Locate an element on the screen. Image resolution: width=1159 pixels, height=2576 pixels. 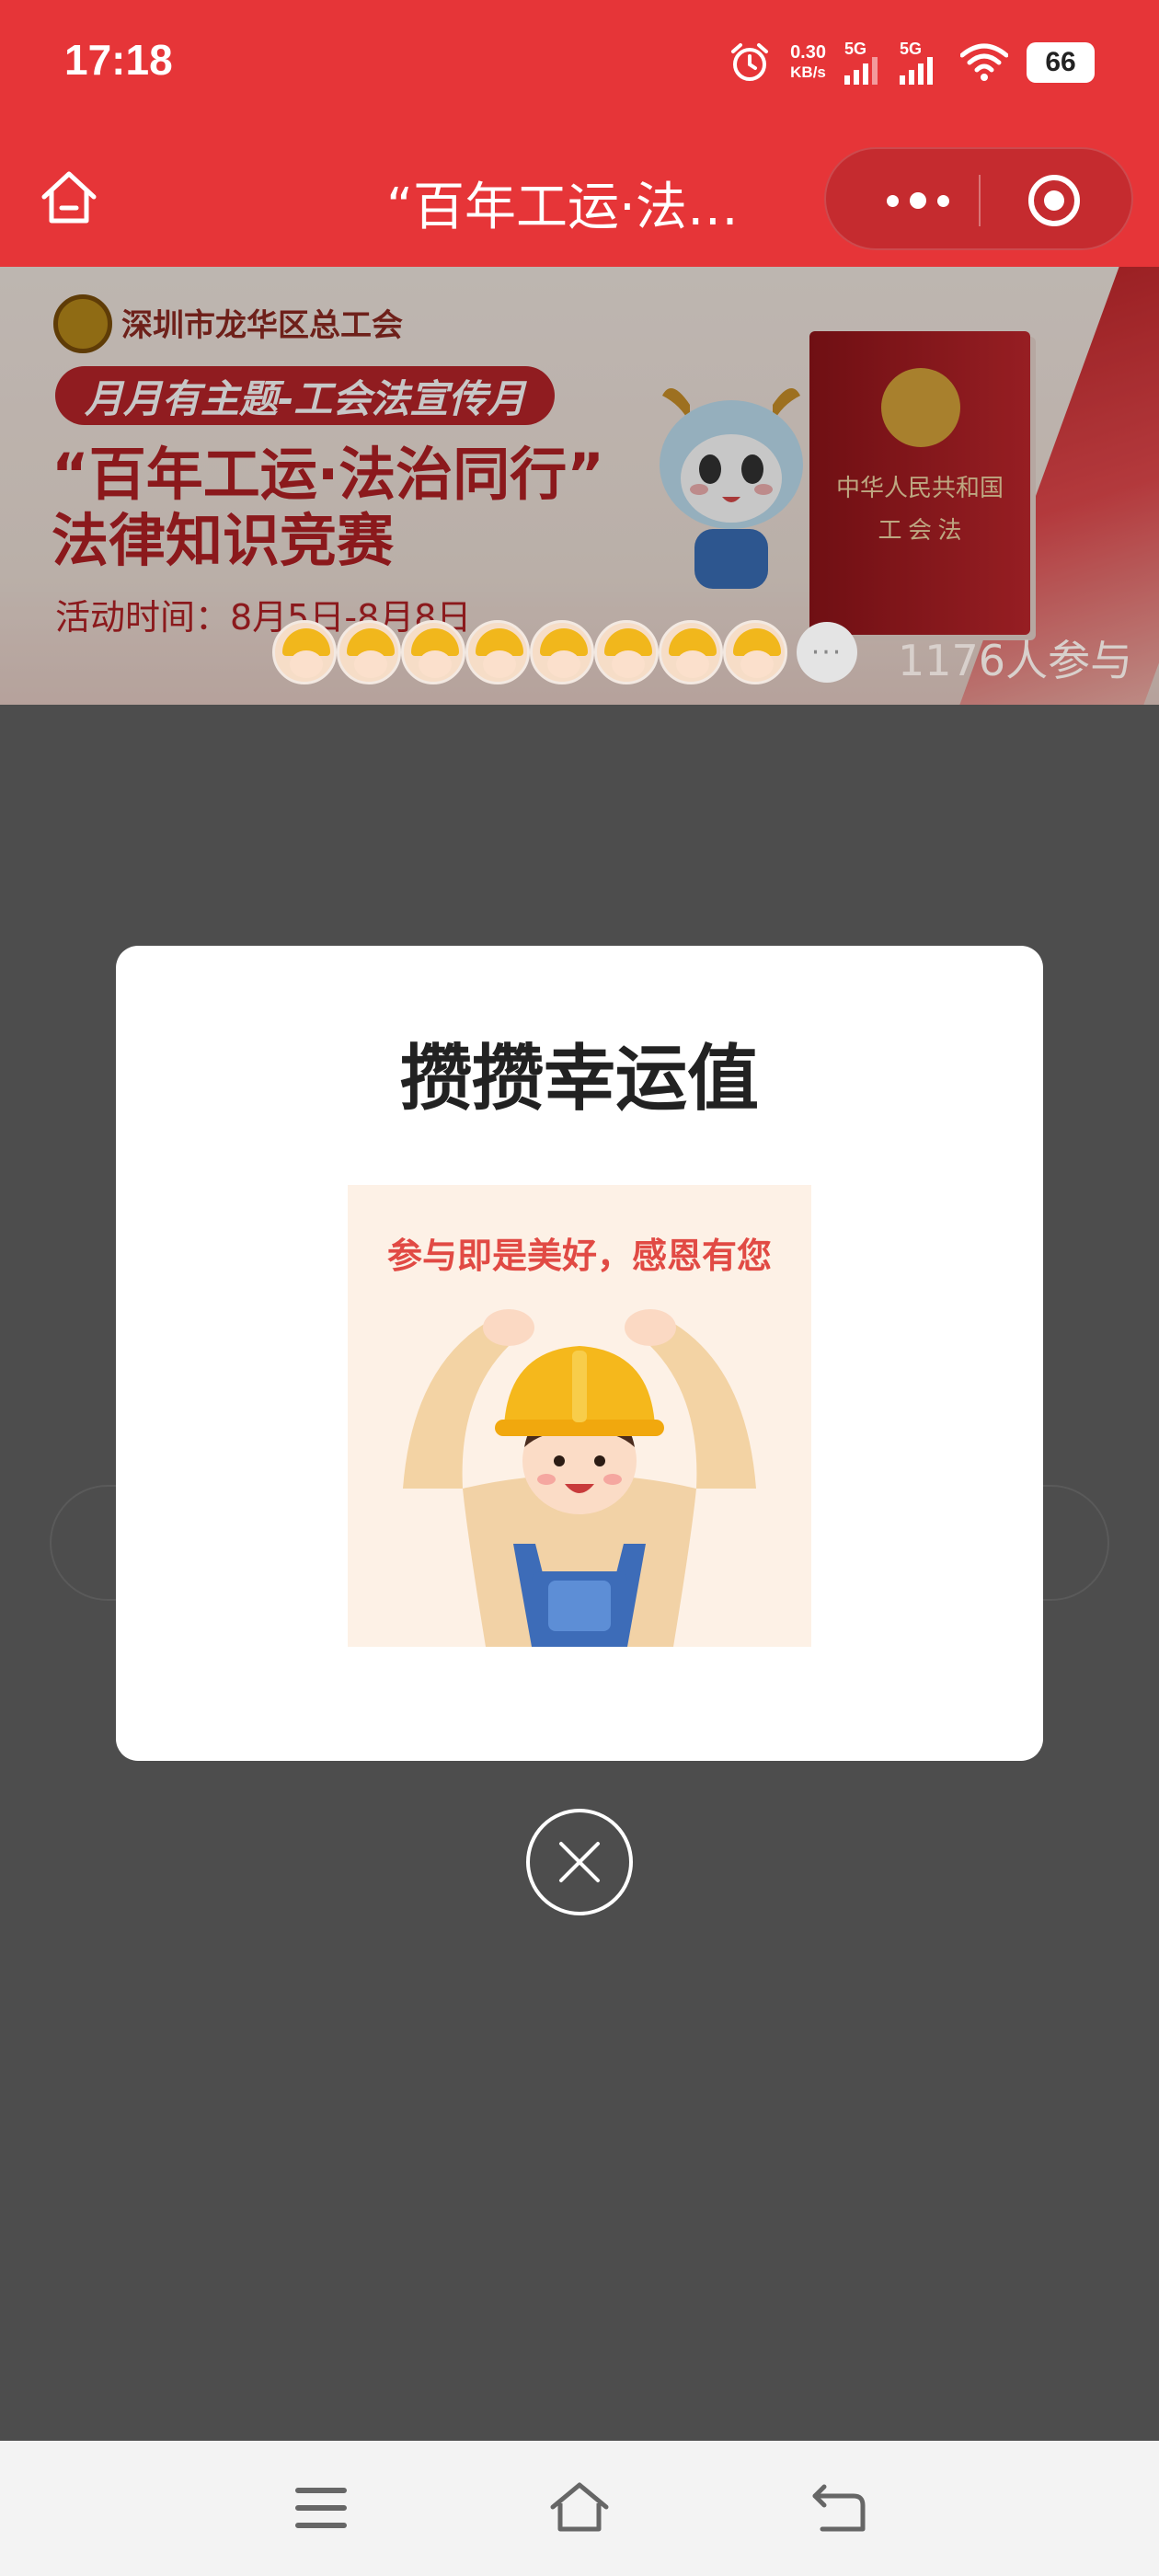
more-avatars-icon: ··· is located at coordinates (827, 652).